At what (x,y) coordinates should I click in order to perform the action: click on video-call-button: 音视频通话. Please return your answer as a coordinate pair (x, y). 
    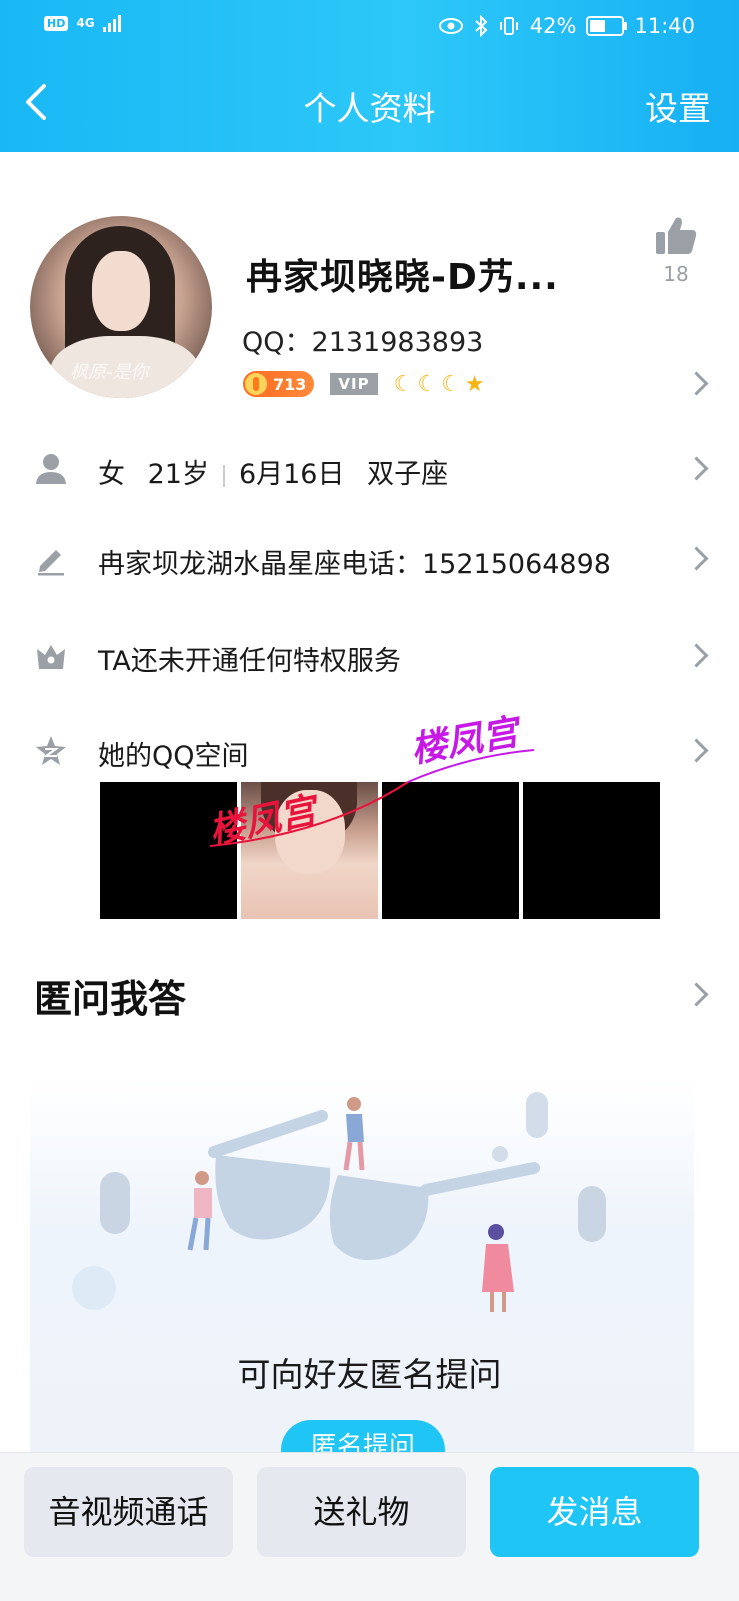
    Looking at the image, I should click on (128, 1512).